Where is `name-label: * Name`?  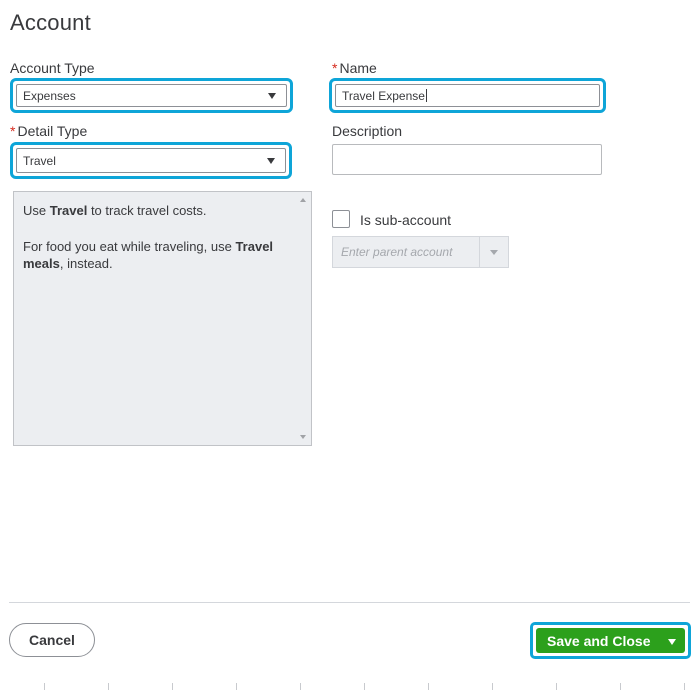 name-label: * Name is located at coordinates (354, 68).